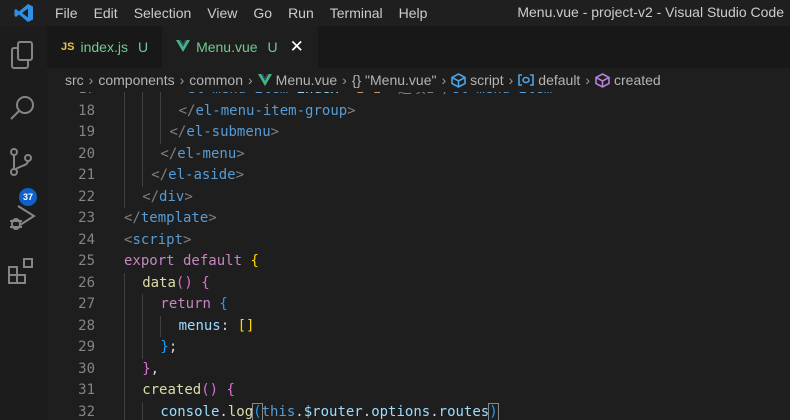 This screenshot has width=790, height=420. I want to click on code-token: template, so click(174, 218).